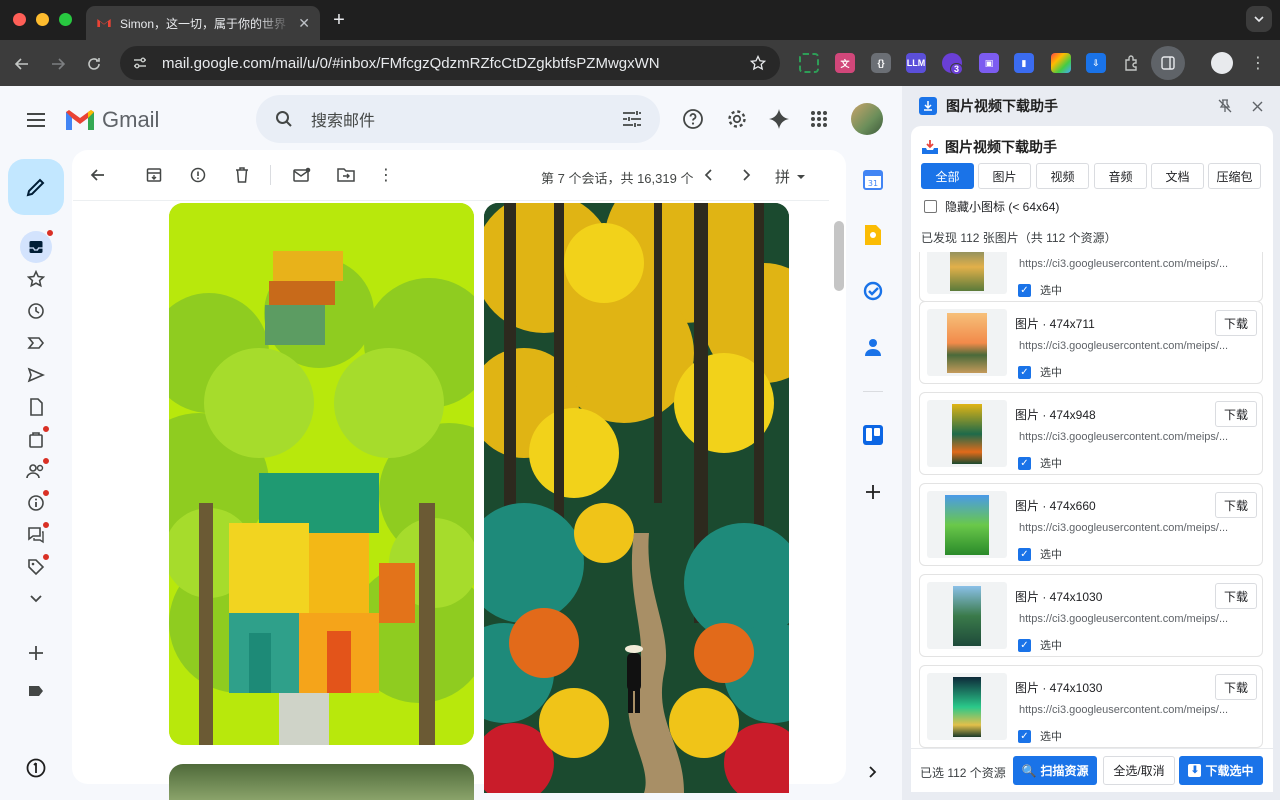 This screenshot has width=1280, height=800. Describe the element at coordinates (790, 176) in the screenshot. I see `input-tools-button: 拼` at that location.